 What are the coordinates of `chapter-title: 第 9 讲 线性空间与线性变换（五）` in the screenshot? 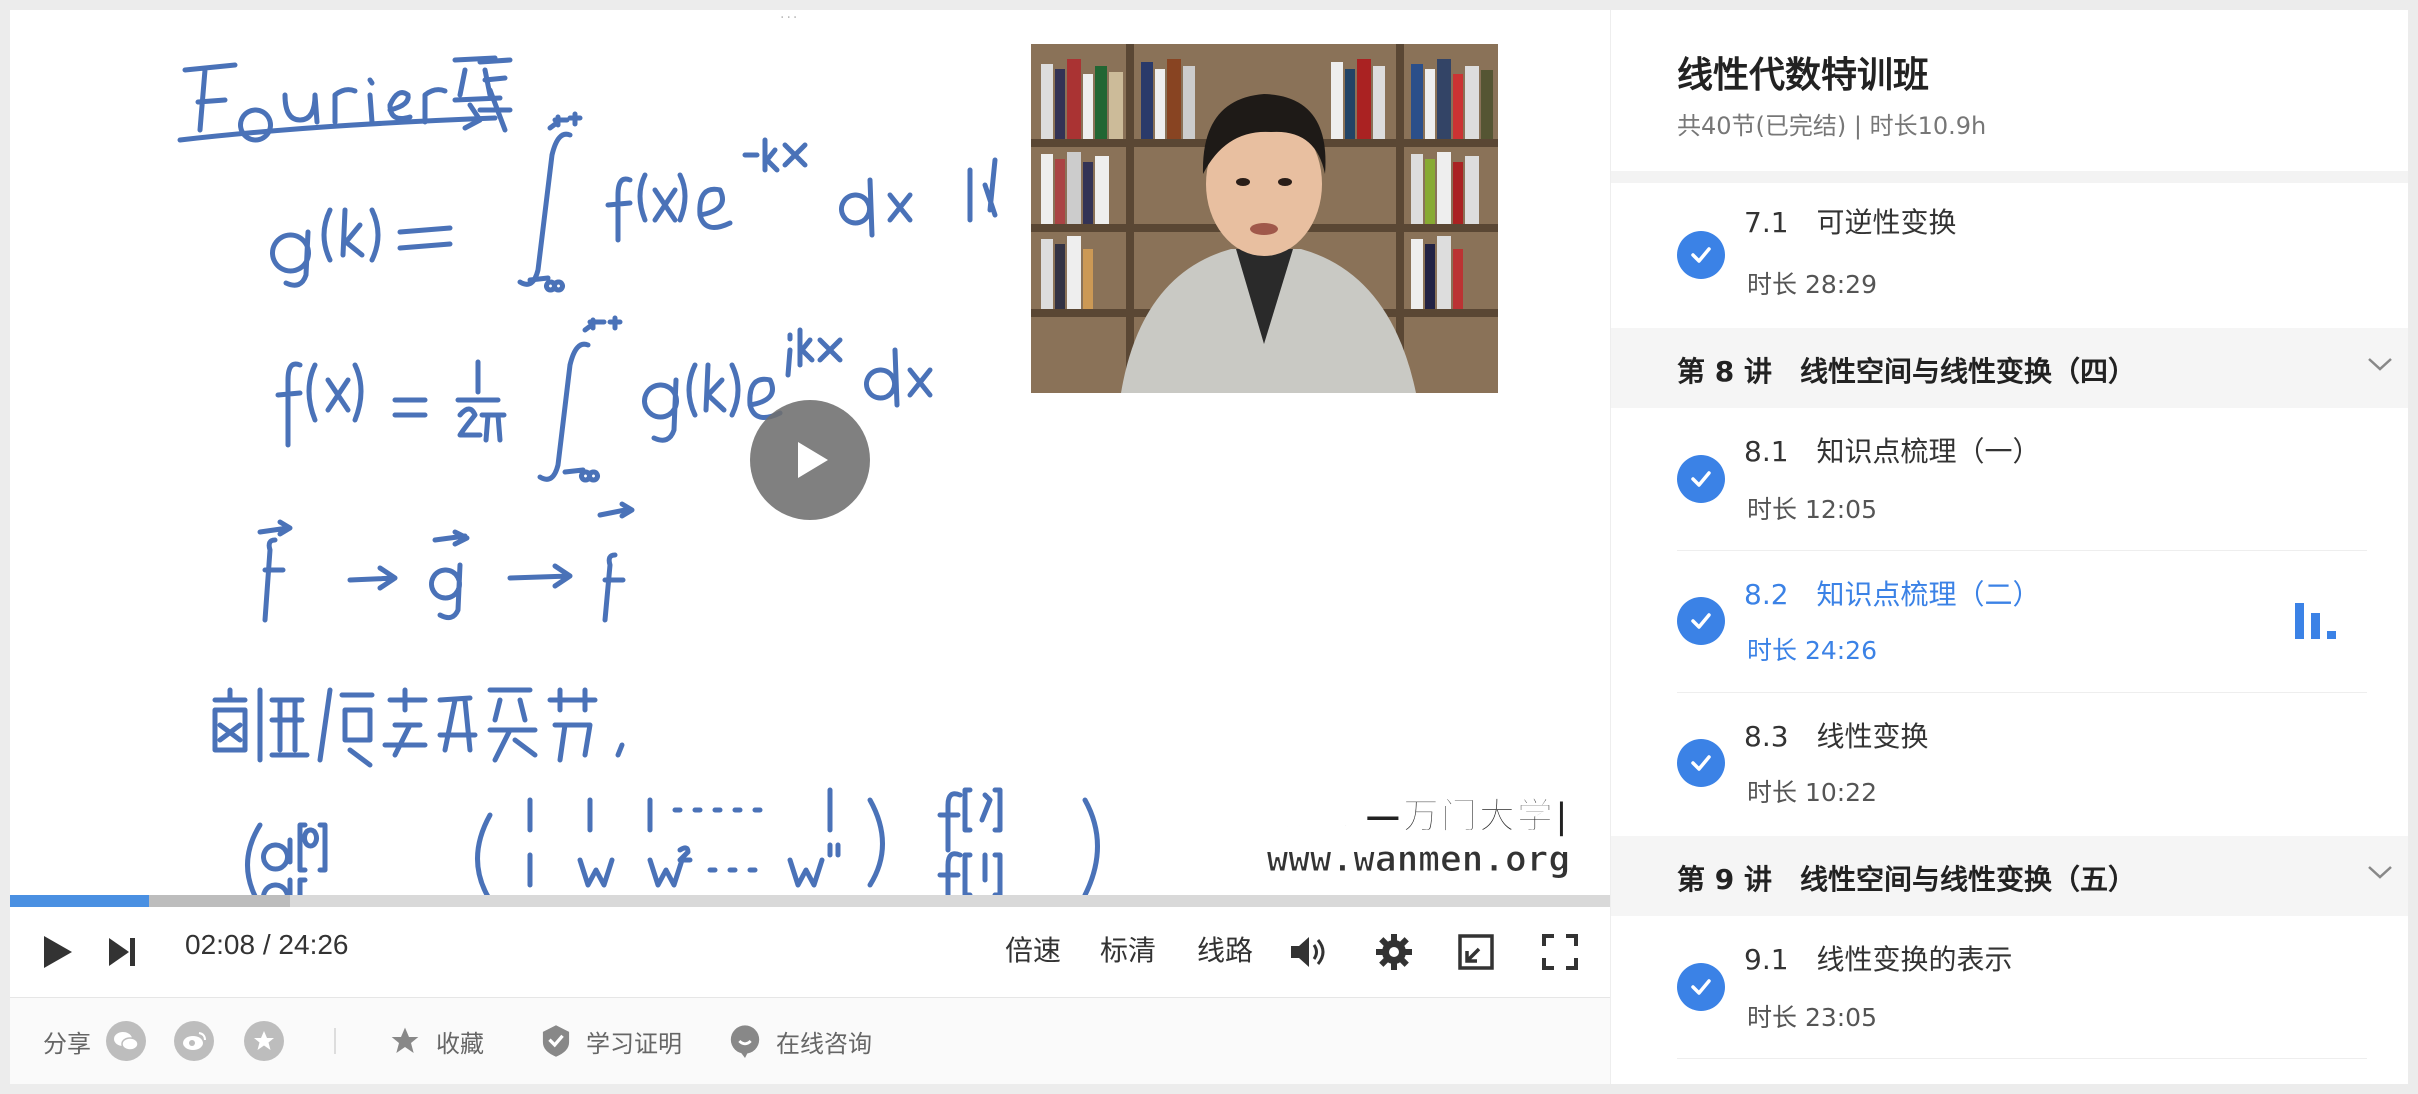 It's located at (1906, 879).